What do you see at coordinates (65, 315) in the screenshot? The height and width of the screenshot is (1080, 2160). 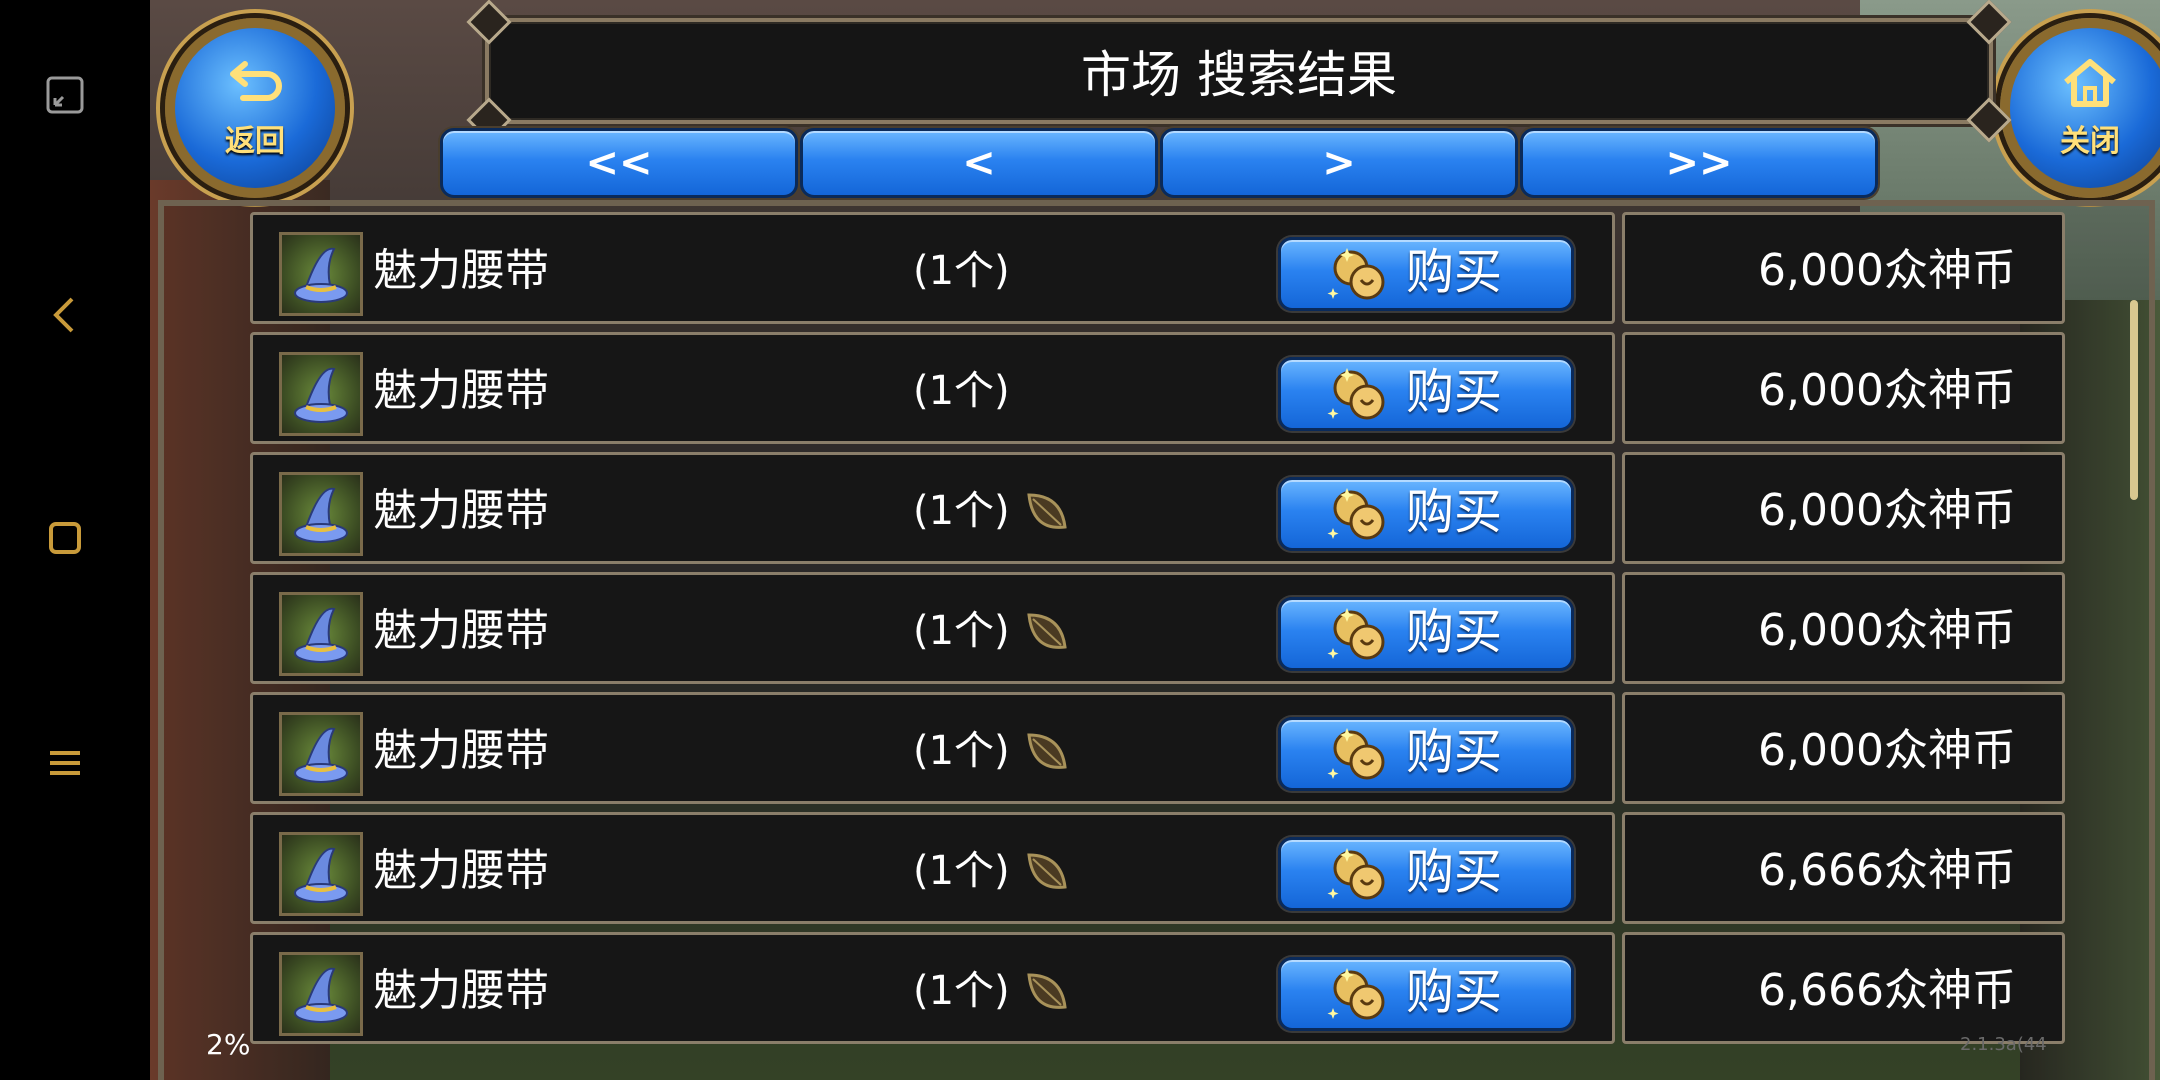 I see `back-icon` at bounding box center [65, 315].